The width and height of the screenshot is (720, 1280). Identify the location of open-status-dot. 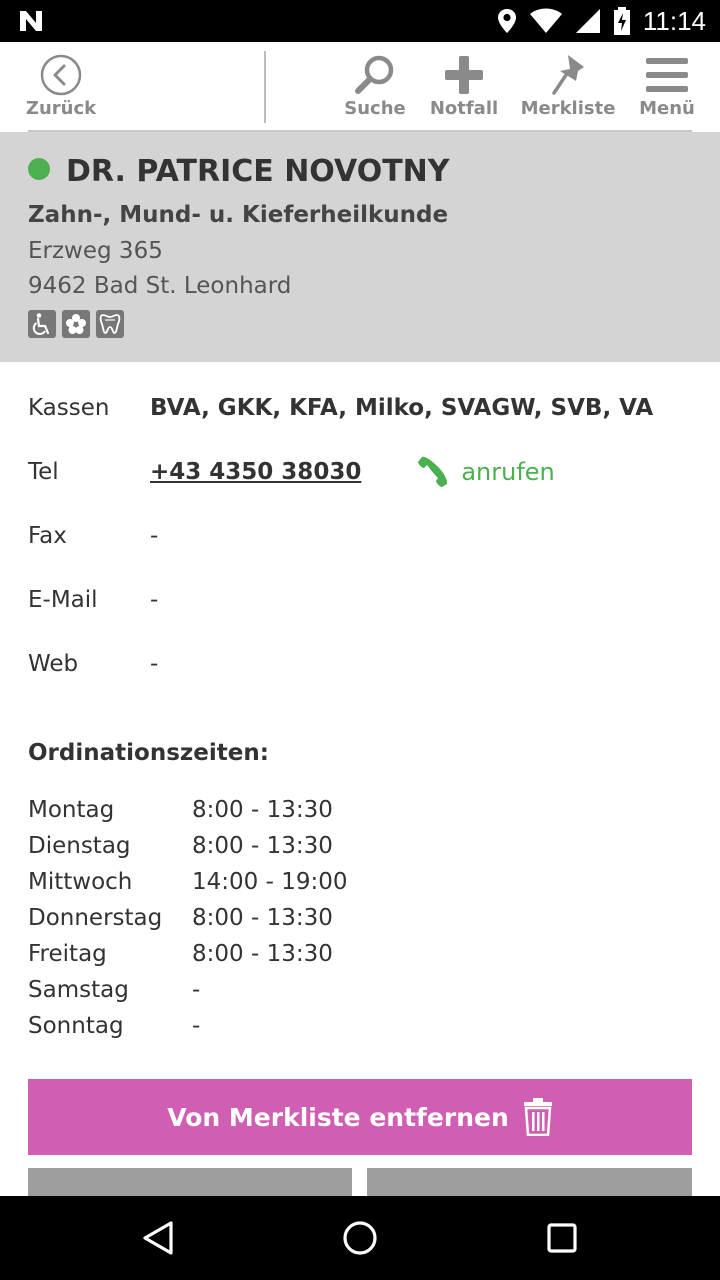
(39, 168).